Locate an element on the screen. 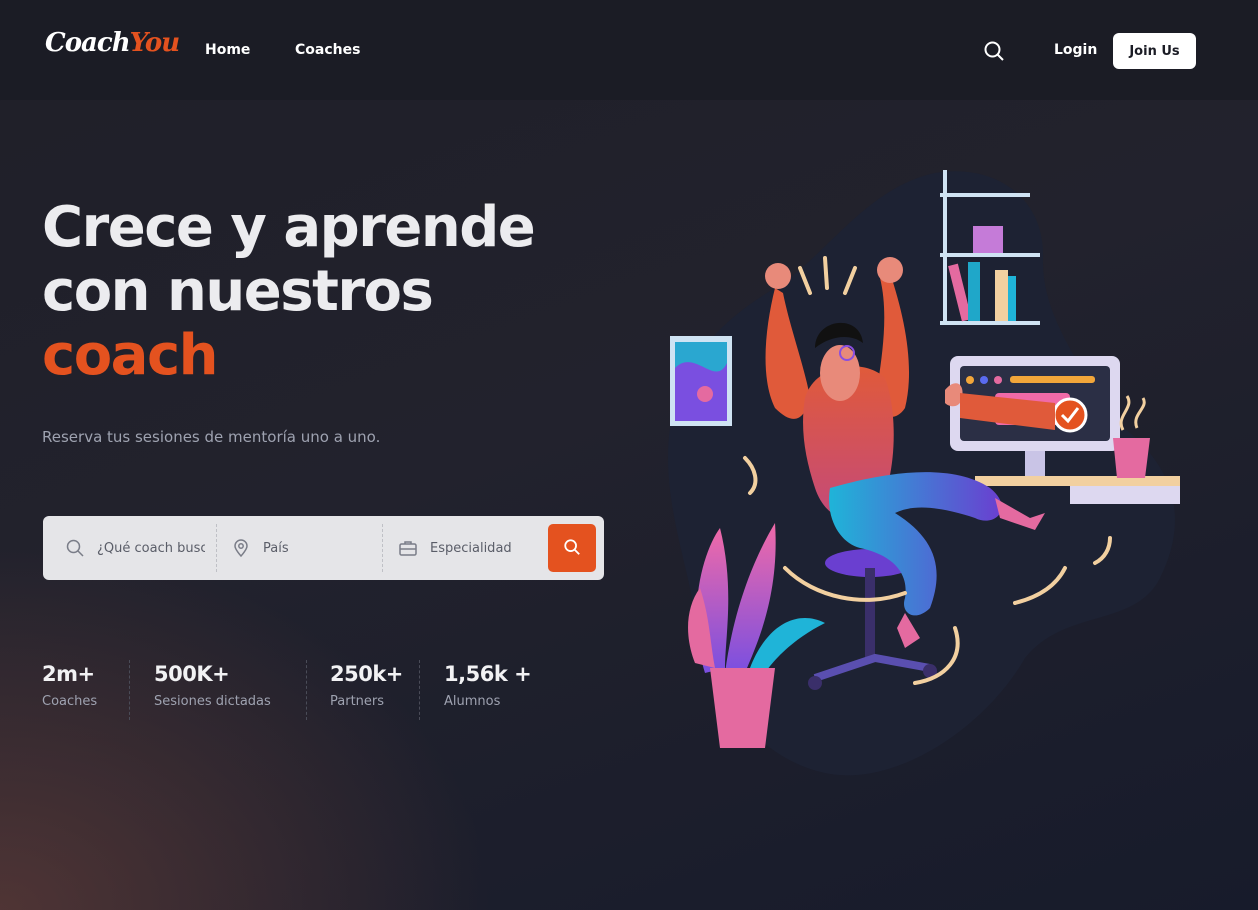  country-segment is located at coordinates (298, 548).